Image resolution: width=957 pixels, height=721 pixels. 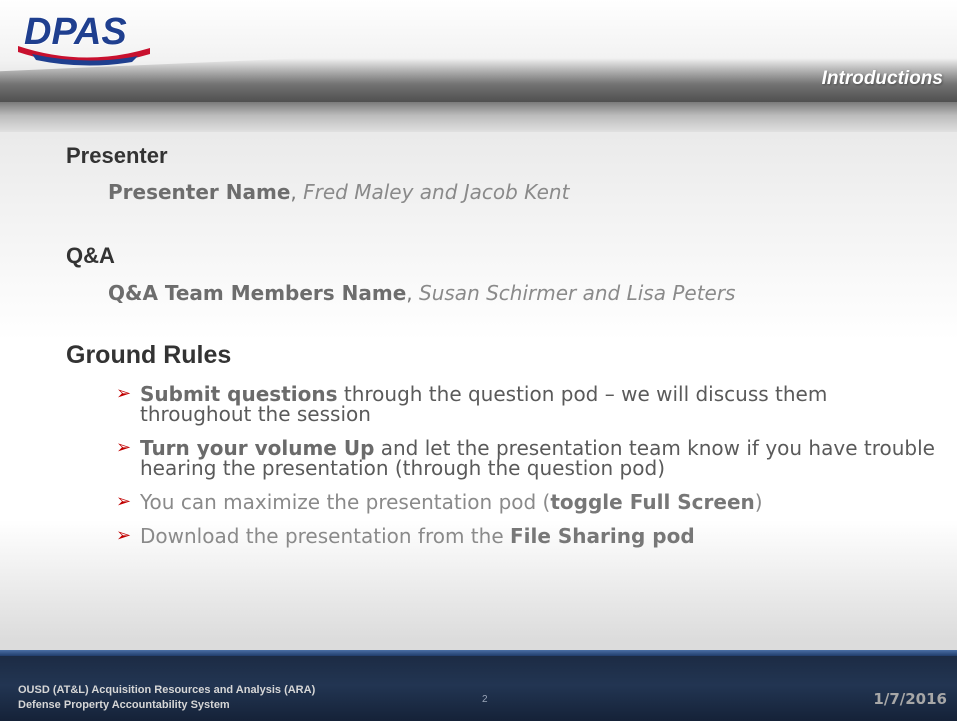 What do you see at coordinates (75, 32) in the screenshot?
I see `logo-text: DPAS` at bounding box center [75, 32].